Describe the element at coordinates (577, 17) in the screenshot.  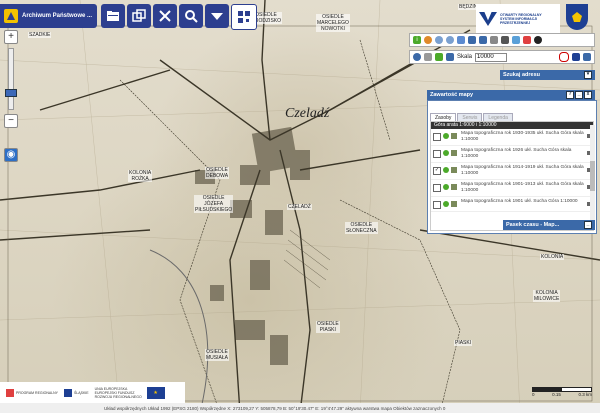
I see `coat-of-arms-icon` at that location.